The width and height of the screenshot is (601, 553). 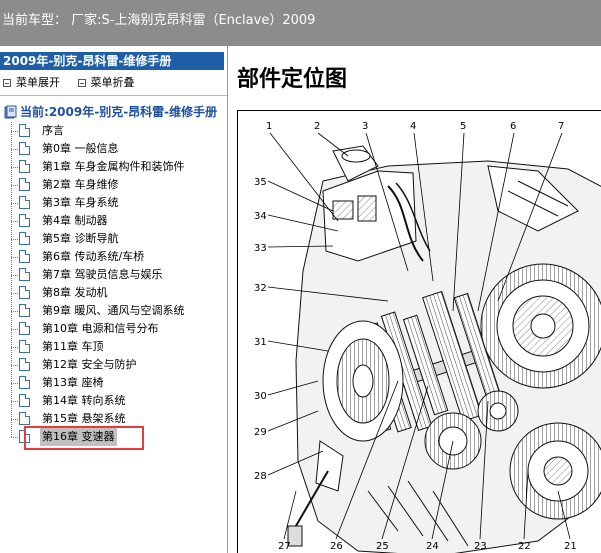 I want to click on tree-item: 第7章 驾驶员信息与娱乐, so click(x=119, y=275).